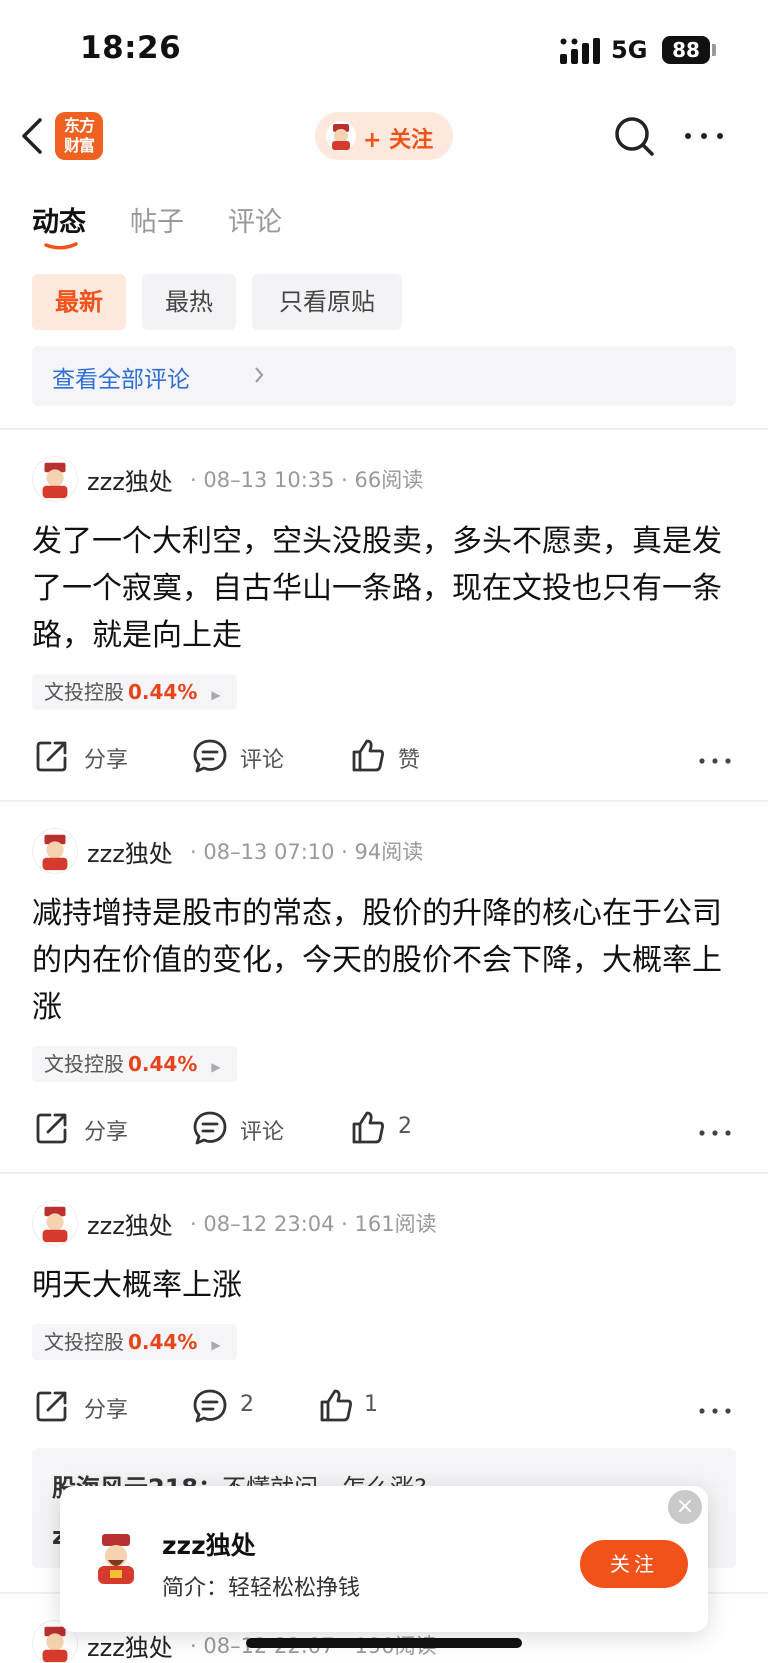  I want to click on logo-line-2: 财富, so click(79, 145).